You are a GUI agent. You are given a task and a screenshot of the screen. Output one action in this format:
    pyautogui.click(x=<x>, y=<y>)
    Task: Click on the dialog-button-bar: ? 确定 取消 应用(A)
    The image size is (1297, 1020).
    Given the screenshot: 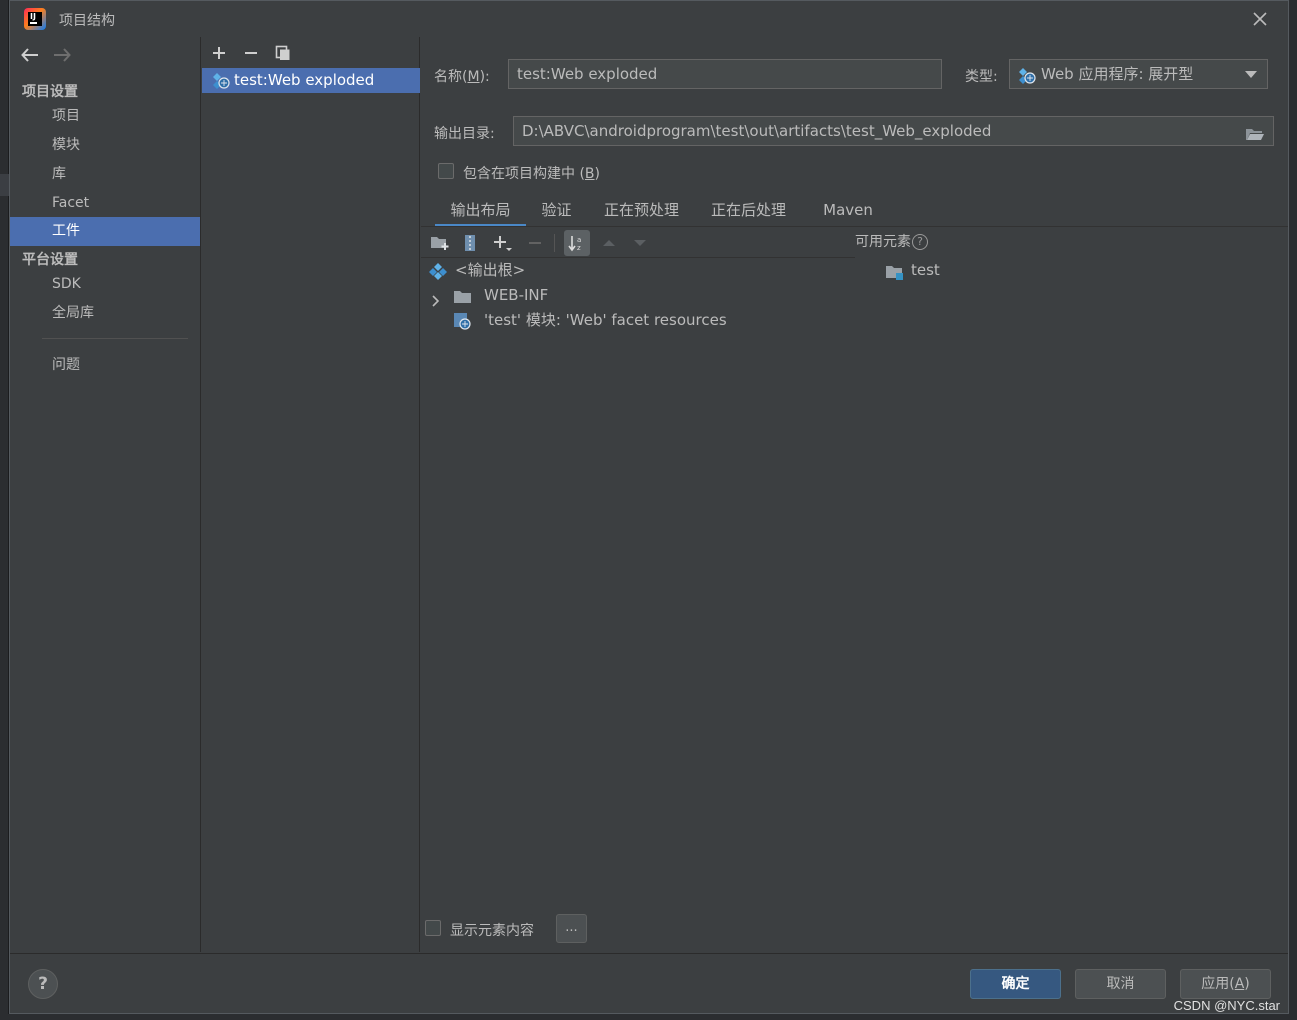 What is the action you would take?
    pyautogui.click(x=649, y=983)
    